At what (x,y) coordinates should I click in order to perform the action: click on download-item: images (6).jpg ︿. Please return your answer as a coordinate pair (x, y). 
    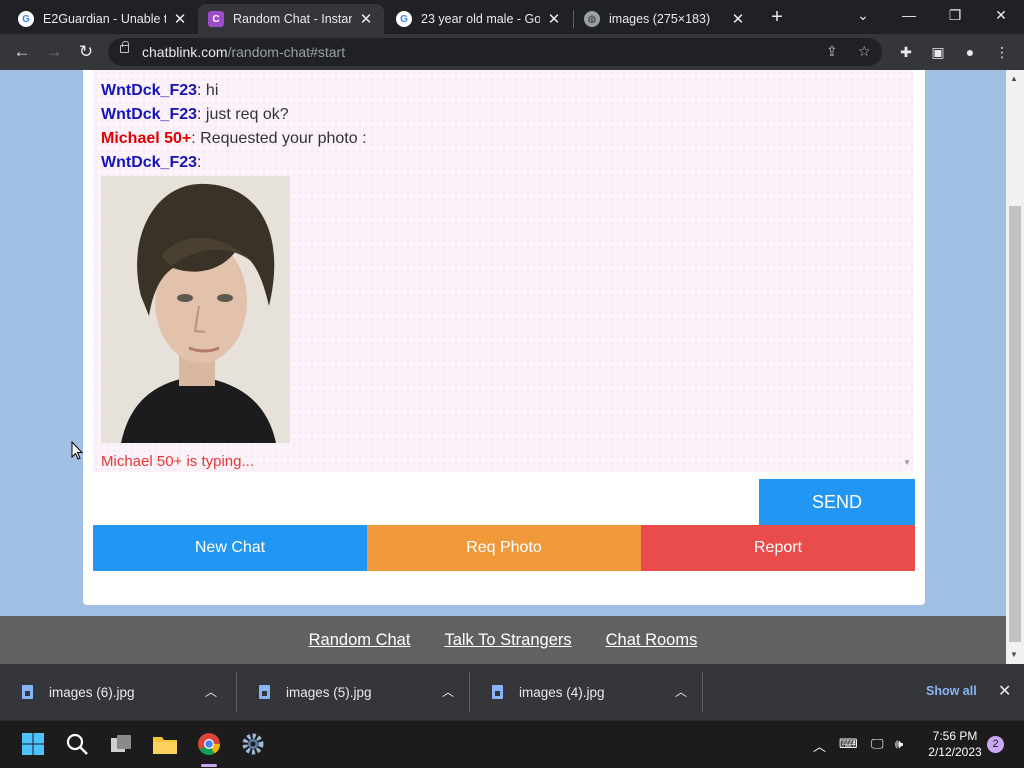
    Looking at the image, I should click on (116, 692).